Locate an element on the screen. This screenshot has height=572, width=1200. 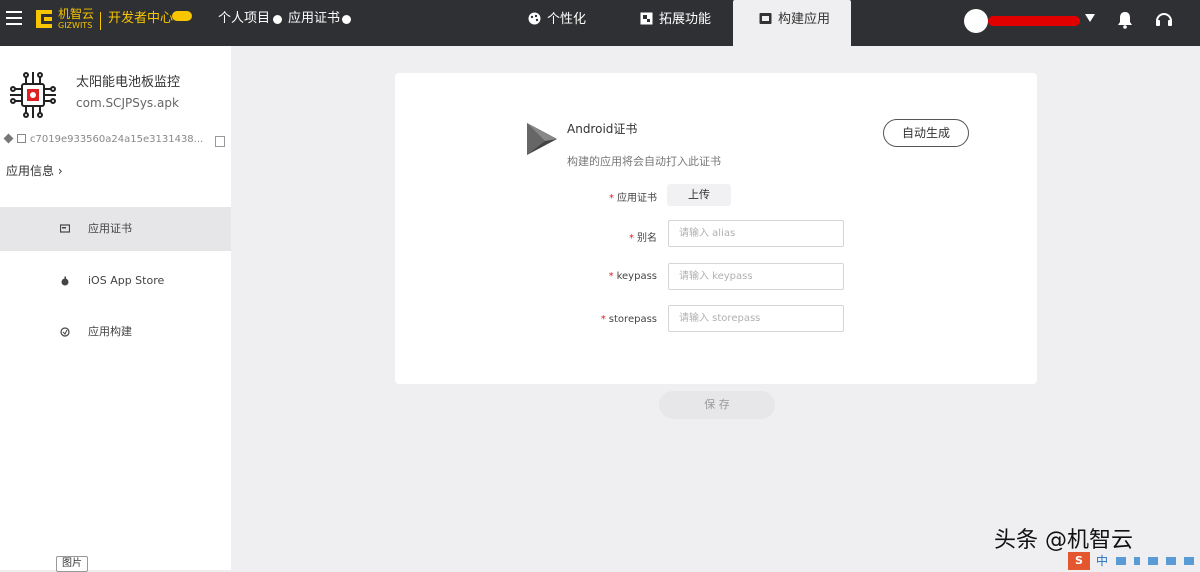
nav-app-certificate: 应用证书 is located at coordinates (314, 19).